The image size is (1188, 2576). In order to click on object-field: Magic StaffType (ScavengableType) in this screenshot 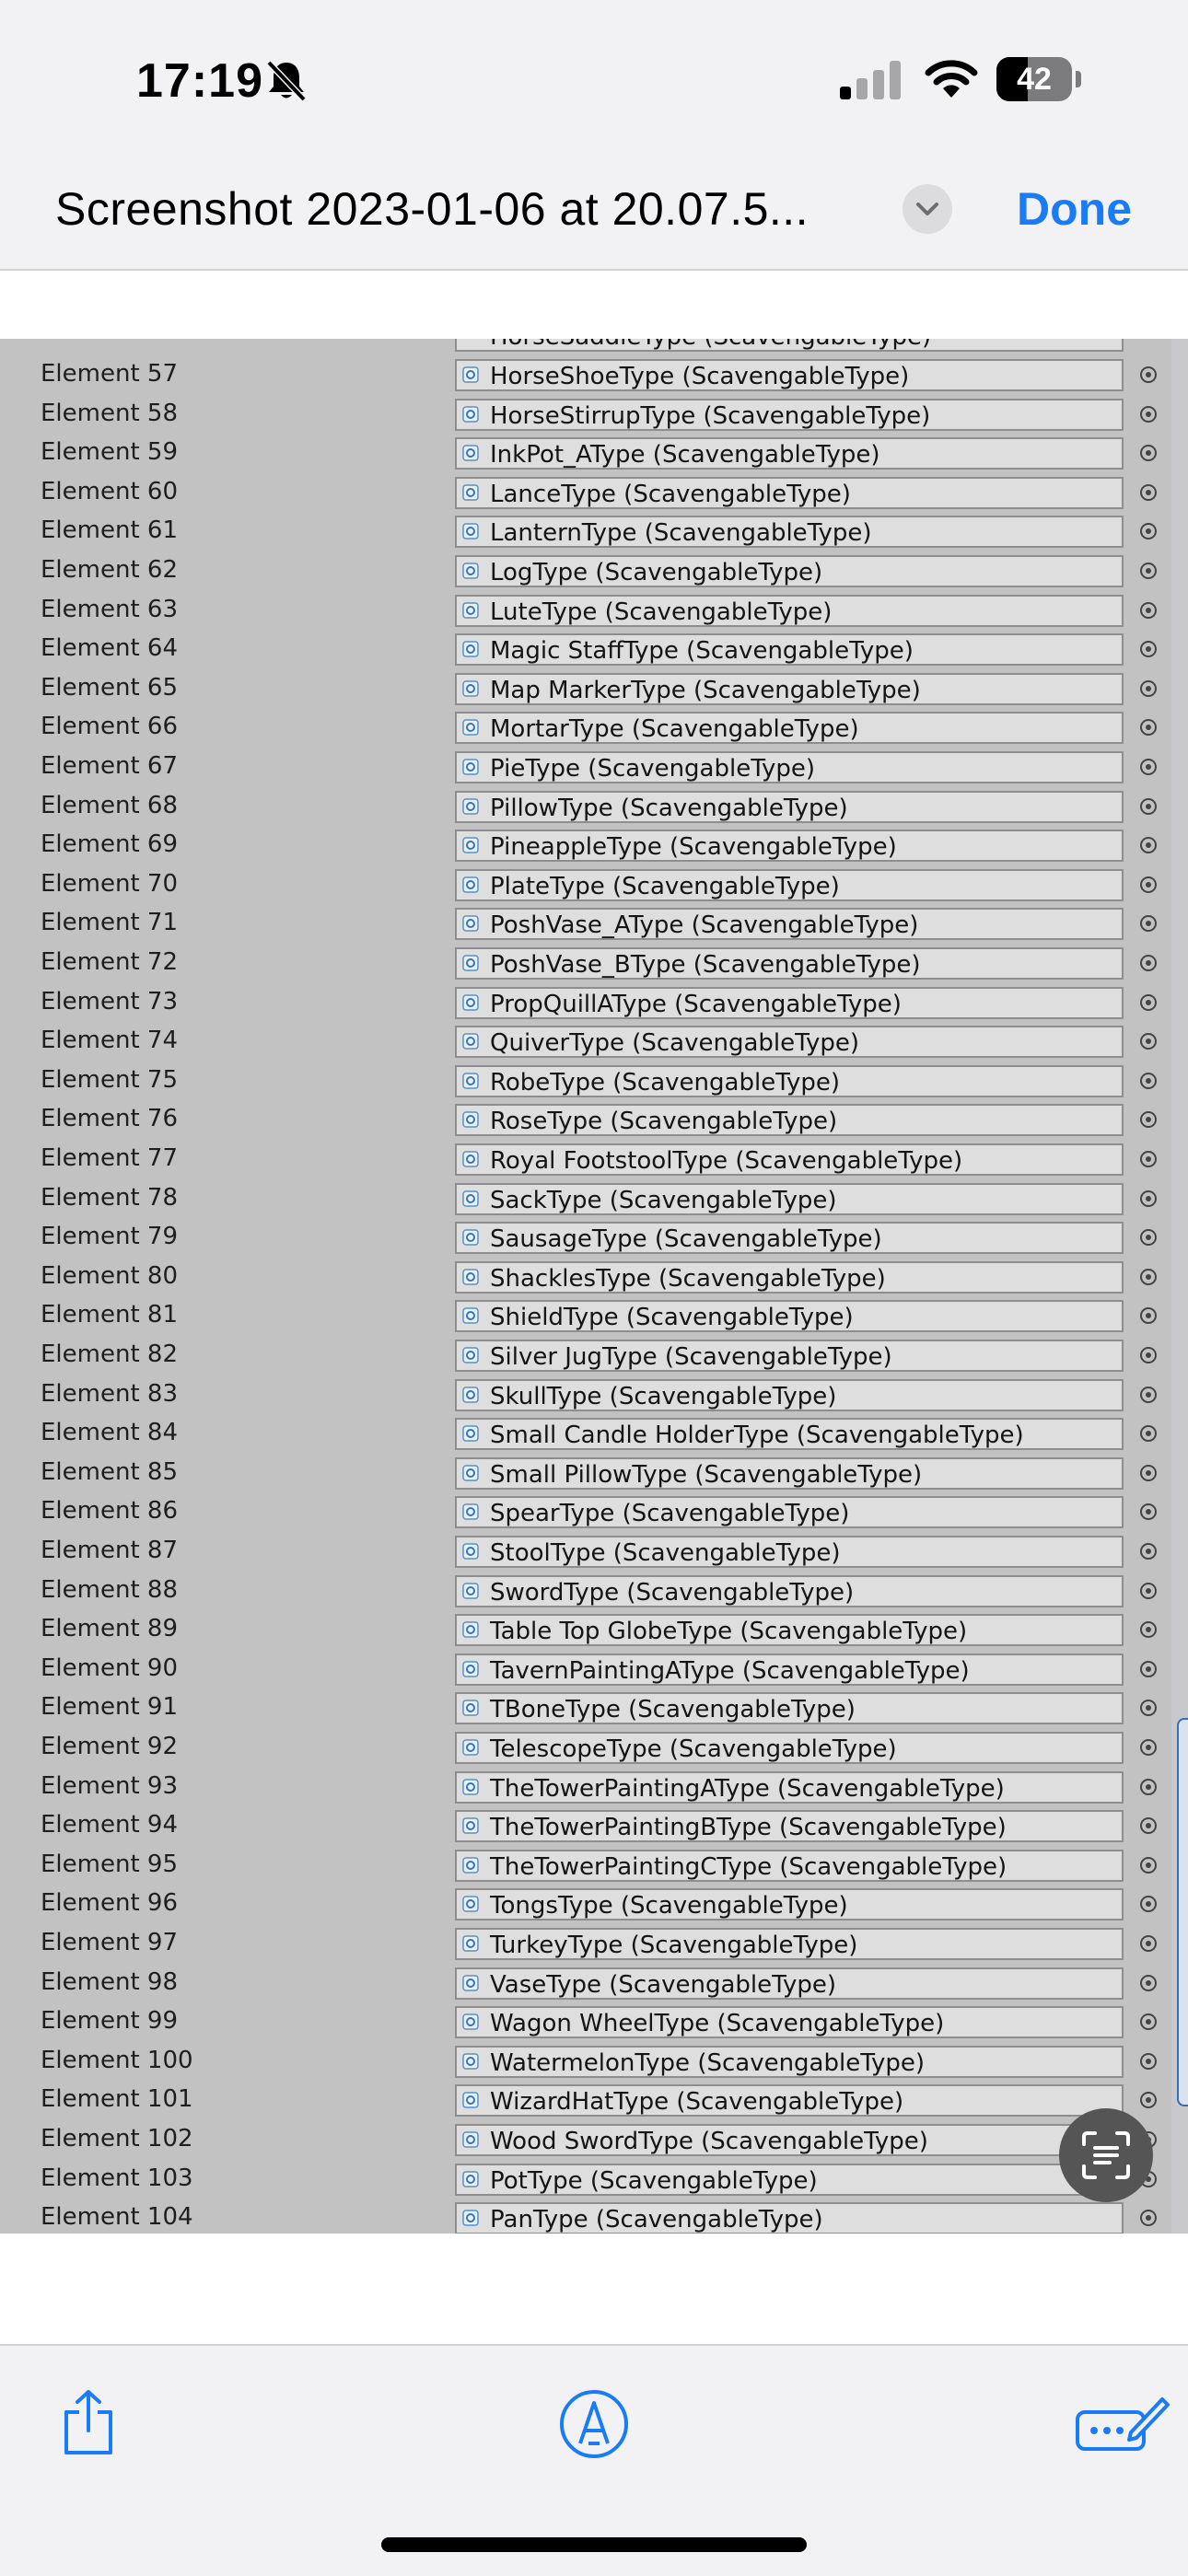, I will do `click(789, 650)`.